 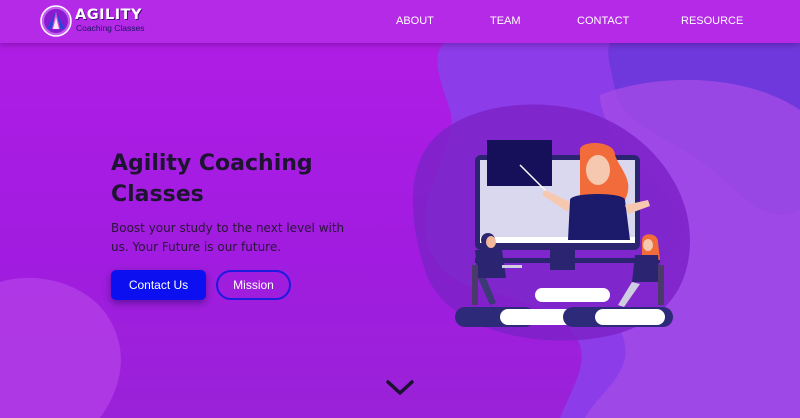 What do you see at coordinates (564, 233) in the screenshot?
I see `online-class-illustration` at bounding box center [564, 233].